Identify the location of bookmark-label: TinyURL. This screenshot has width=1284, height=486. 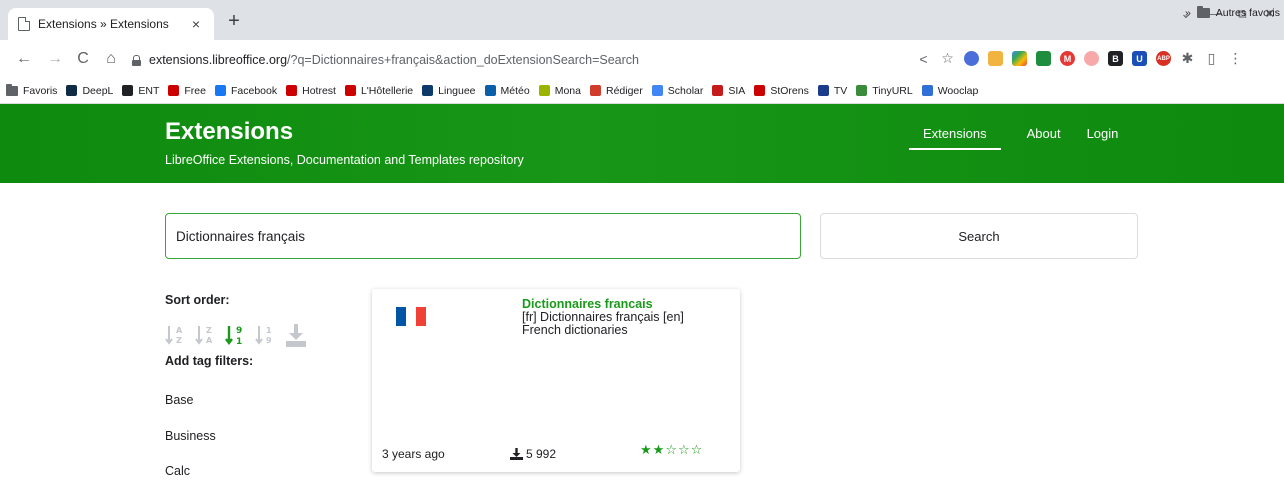
(892, 90).